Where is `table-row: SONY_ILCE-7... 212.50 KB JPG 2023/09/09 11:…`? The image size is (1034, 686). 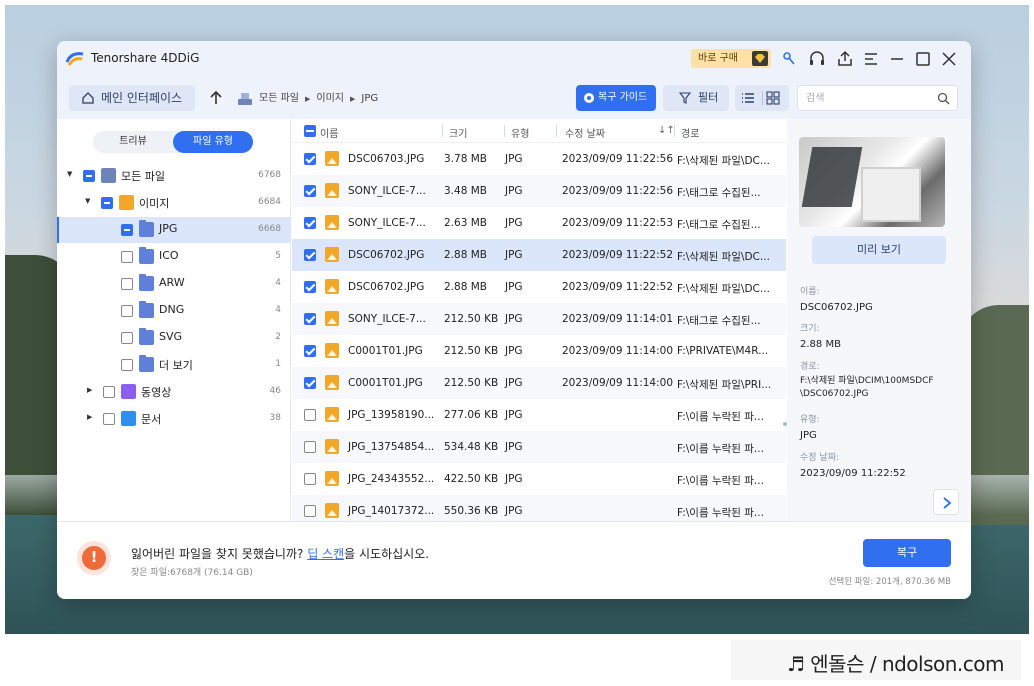 table-row: SONY_ILCE-7... 212.50 KB JPG 2023/09/09 11:… is located at coordinates (539, 319).